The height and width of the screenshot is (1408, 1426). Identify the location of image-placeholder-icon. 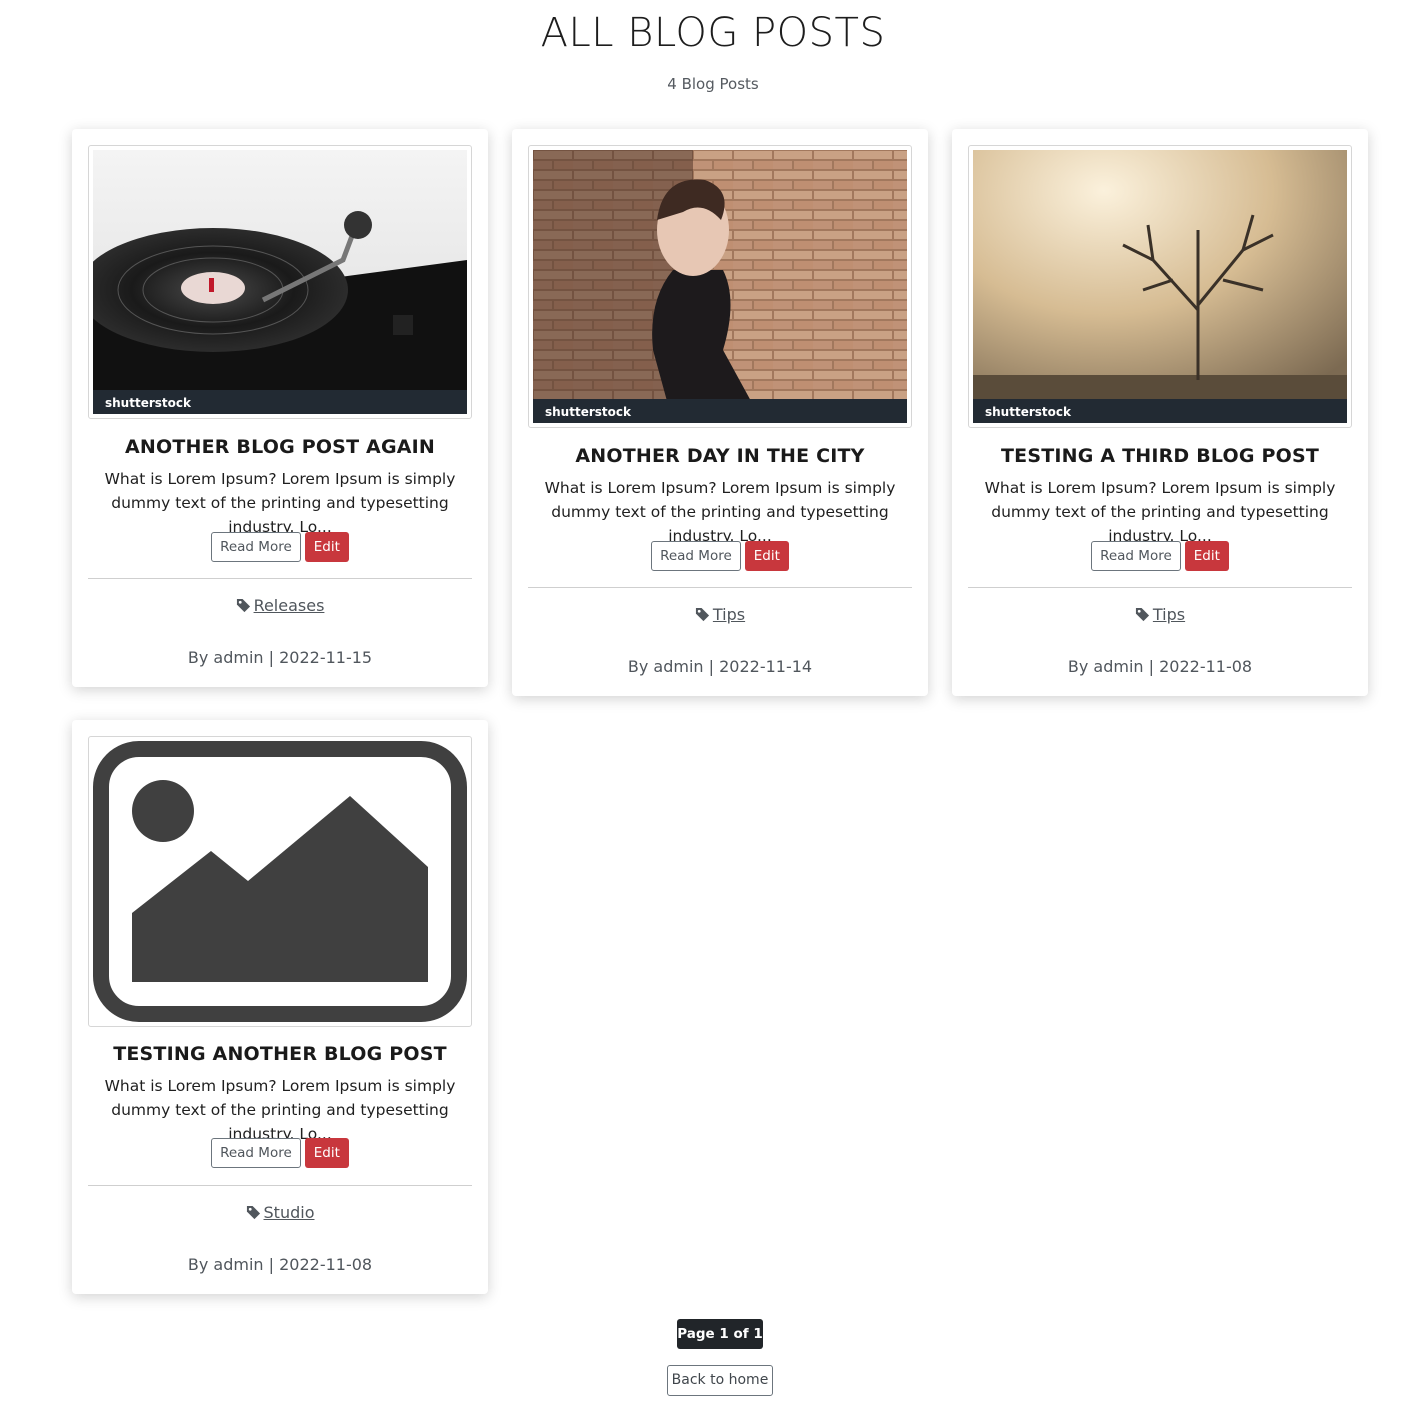
(280, 881).